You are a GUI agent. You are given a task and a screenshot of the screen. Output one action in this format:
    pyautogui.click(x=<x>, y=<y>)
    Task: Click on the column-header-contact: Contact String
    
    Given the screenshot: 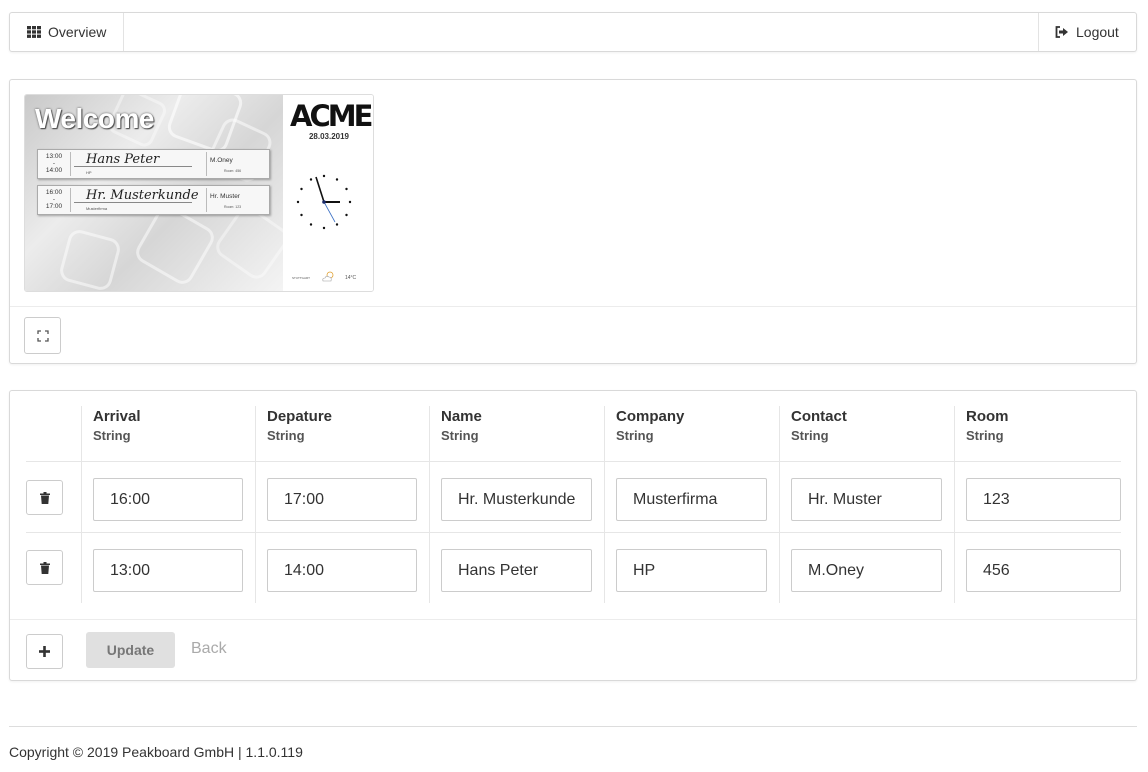 What is the action you would take?
    pyautogui.click(x=819, y=426)
    